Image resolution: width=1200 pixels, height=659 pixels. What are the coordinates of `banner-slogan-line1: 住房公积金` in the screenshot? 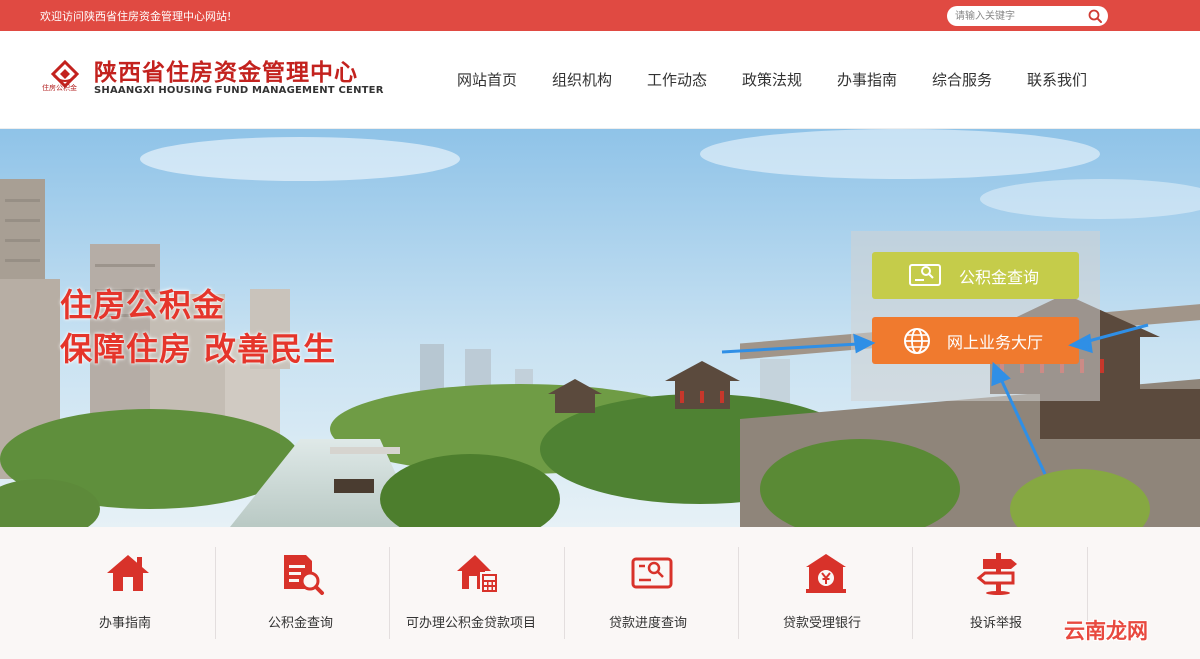 It's located at (143, 305).